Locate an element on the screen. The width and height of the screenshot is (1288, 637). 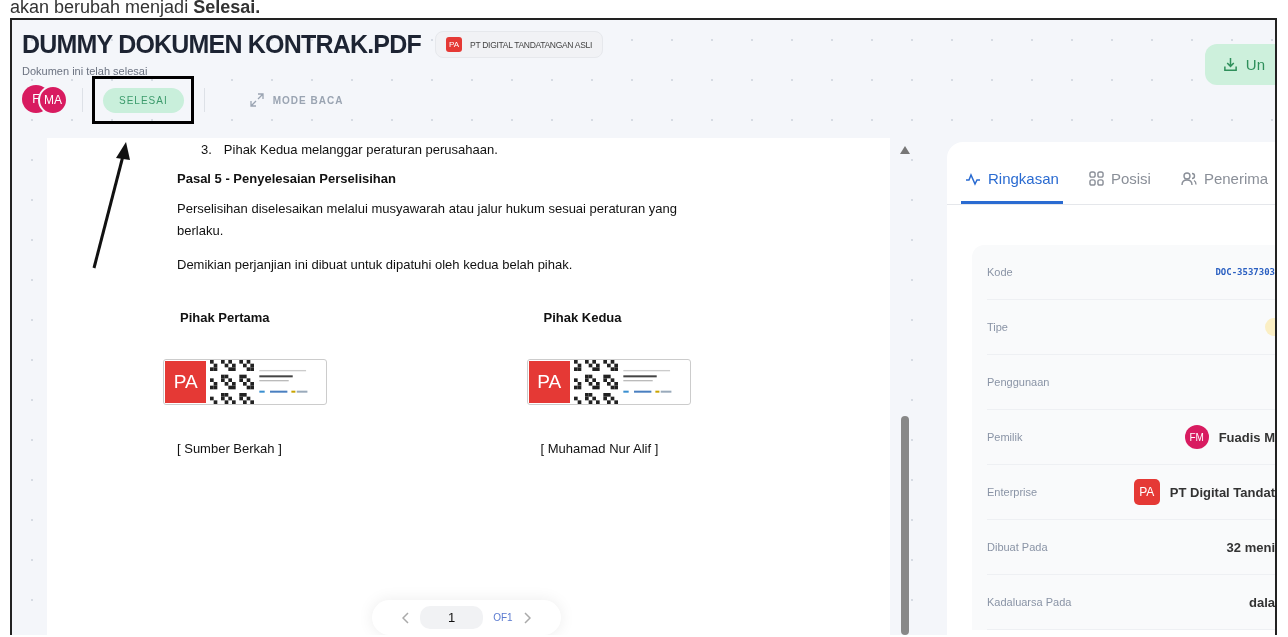
detail-label: Dibuat Pada is located at coordinates (1017, 547).